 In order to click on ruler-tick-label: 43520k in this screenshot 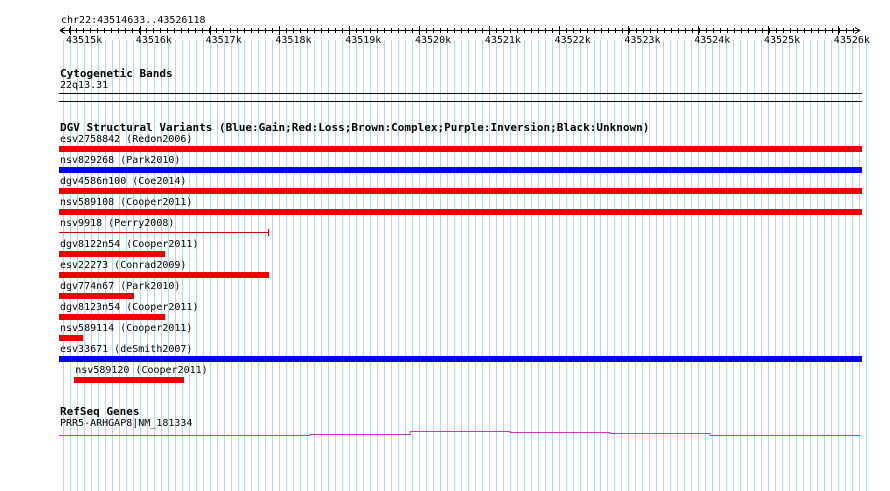, I will do `click(433, 40)`.